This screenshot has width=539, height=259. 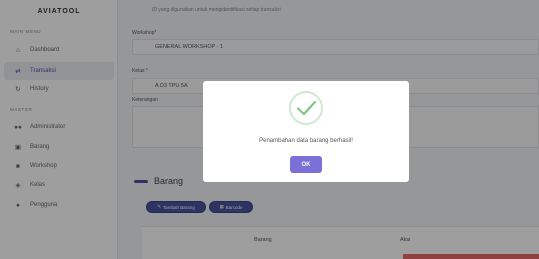 What do you see at coordinates (306, 164) in the screenshot?
I see `ok-button: OK` at bounding box center [306, 164].